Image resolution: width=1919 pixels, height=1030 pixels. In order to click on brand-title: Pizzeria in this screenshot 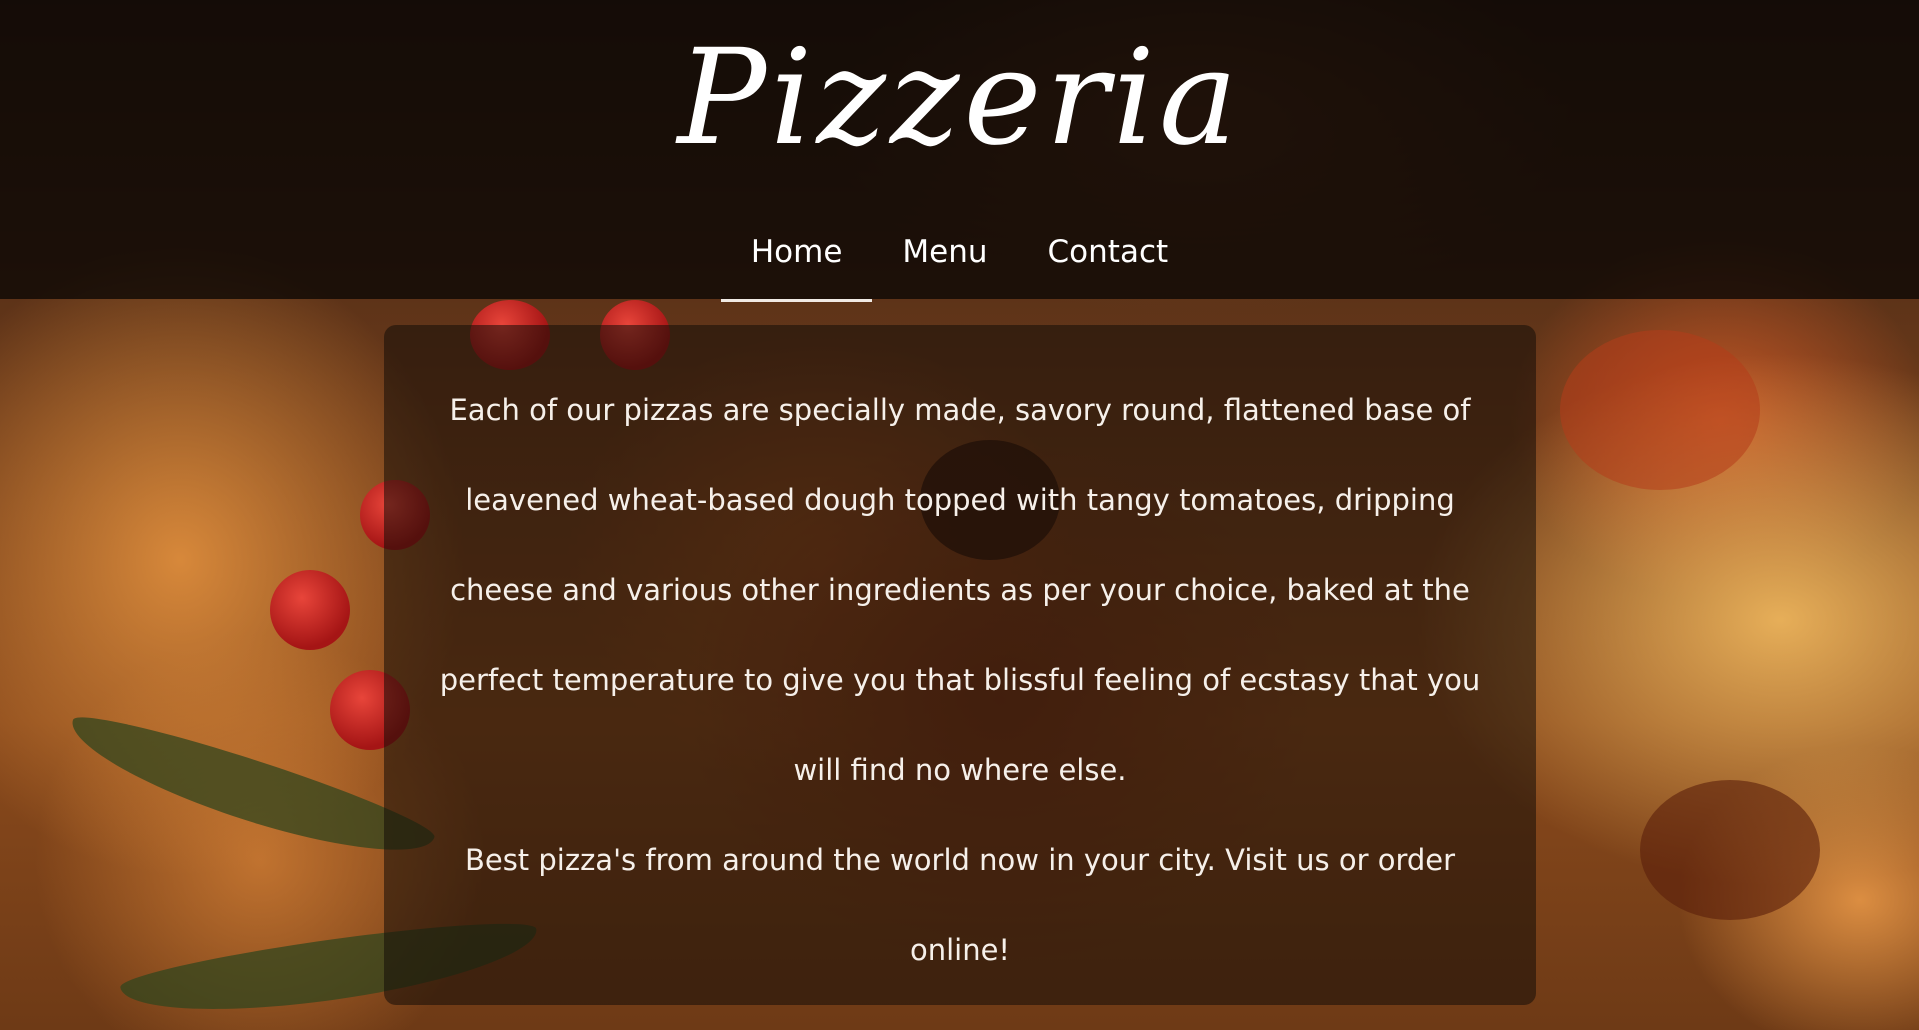, I will do `click(959, 98)`.